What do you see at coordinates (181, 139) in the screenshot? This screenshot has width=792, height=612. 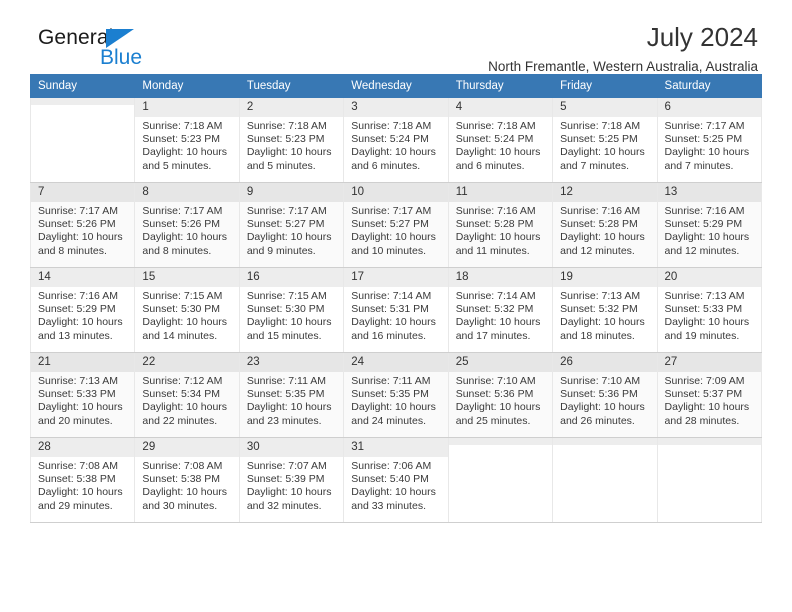 I see `sunset-text: Sunset: 5:23 PM` at bounding box center [181, 139].